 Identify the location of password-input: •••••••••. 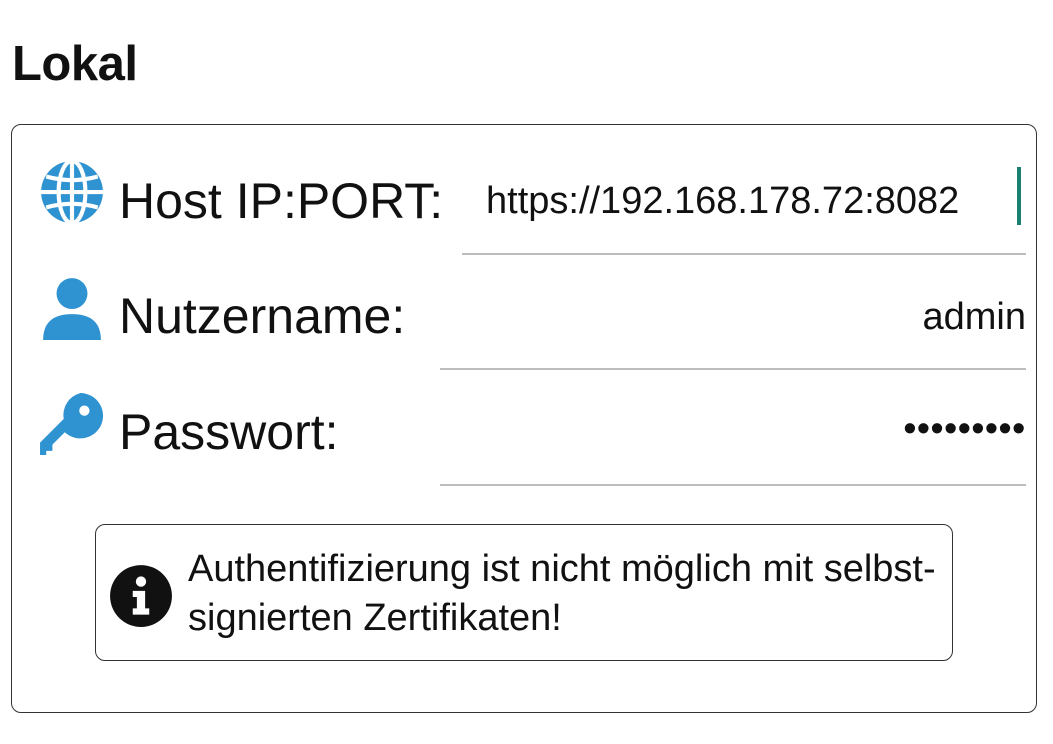
(733, 440).